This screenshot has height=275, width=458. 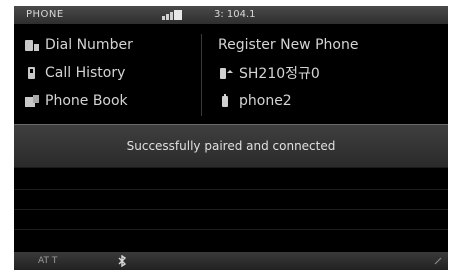 I want to click on menu-item-phone-book: Phone Book, so click(x=76, y=101).